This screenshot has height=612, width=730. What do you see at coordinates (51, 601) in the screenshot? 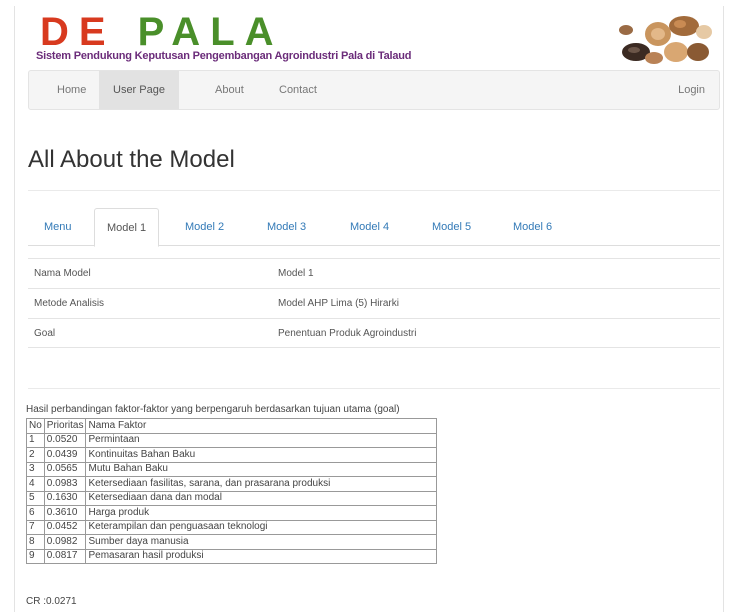
I see `consistency-ratio: CR :0.0271` at bounding box center [51, 601].